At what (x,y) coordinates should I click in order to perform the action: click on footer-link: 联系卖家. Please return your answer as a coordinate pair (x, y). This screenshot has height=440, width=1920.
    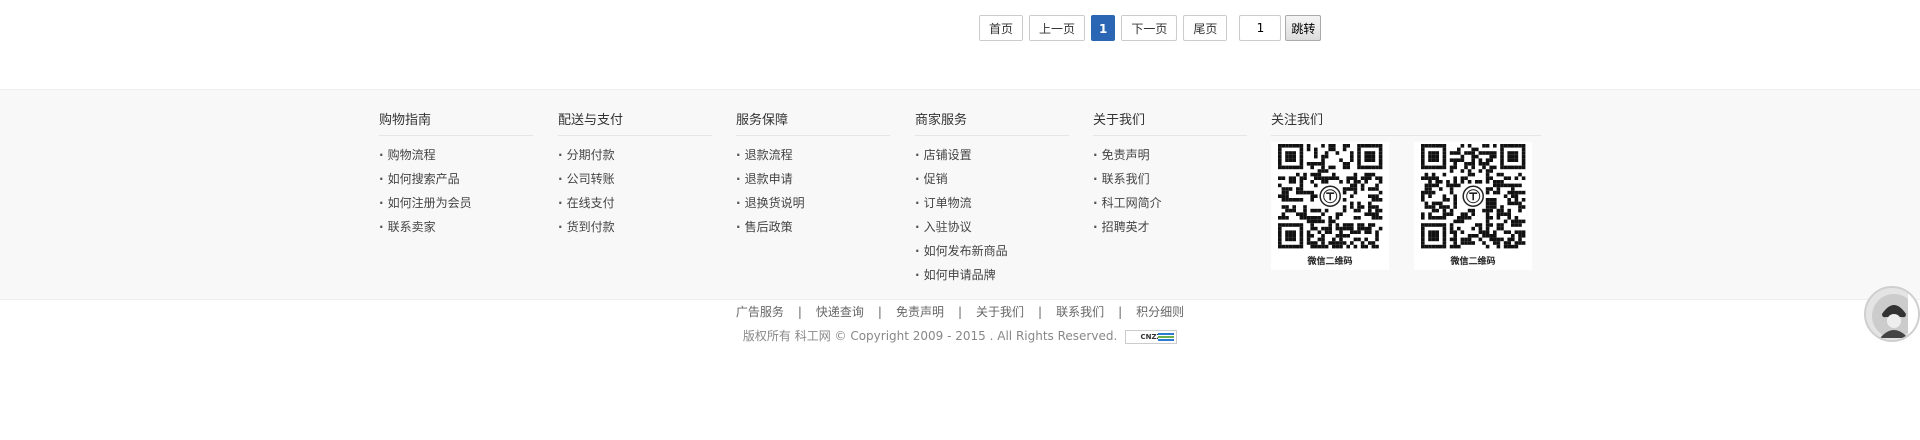
    Looking at the image, I should click on (456, 227).